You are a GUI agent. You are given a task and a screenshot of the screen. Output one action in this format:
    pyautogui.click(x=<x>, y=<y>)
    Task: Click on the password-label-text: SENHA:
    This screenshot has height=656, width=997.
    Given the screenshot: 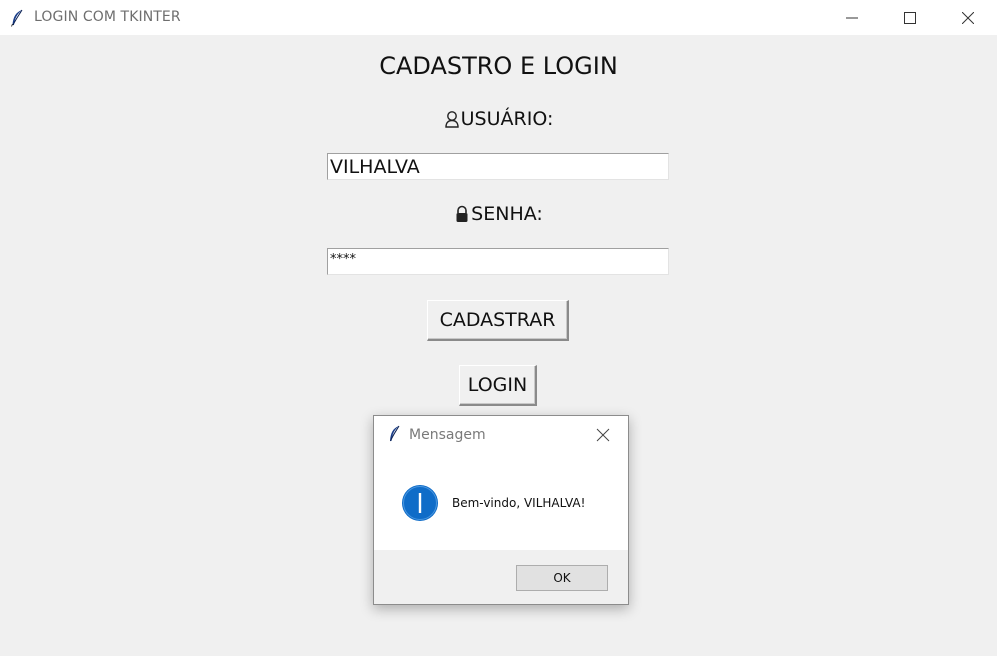 What is the action you would take?
    pyautogui.click(x=507, y=214)
    